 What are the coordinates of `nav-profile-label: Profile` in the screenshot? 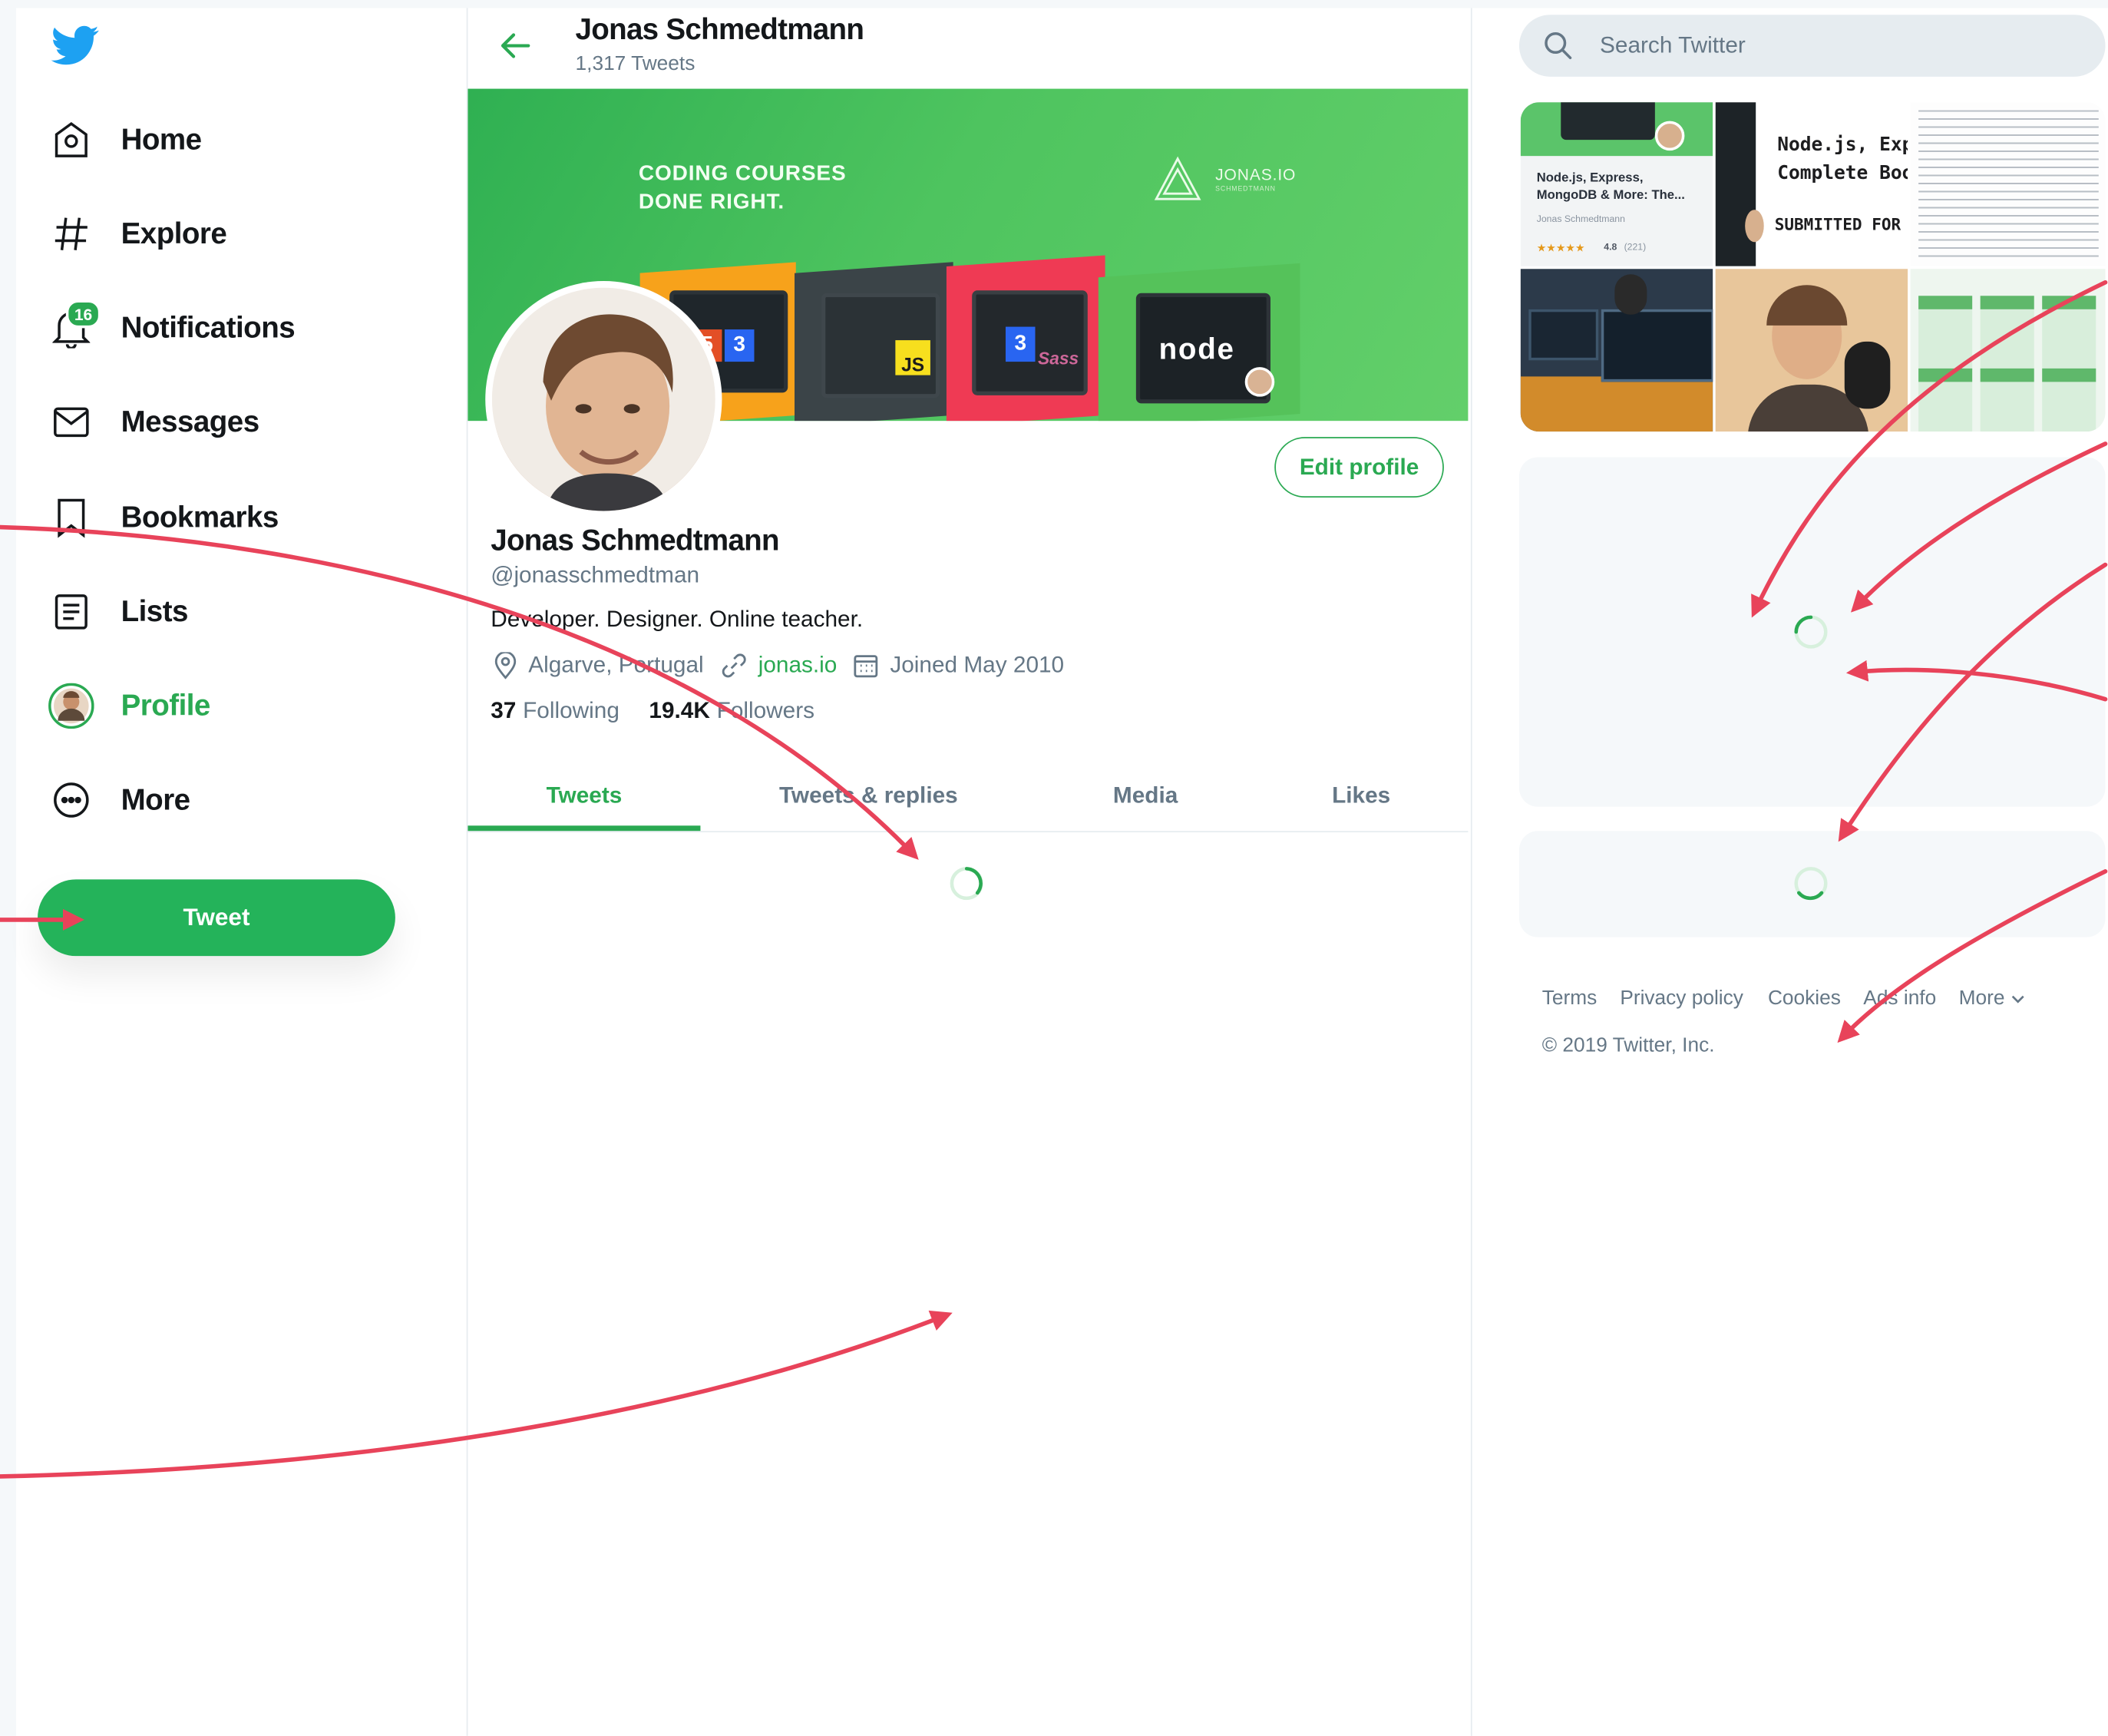 It's located at (166, 705).